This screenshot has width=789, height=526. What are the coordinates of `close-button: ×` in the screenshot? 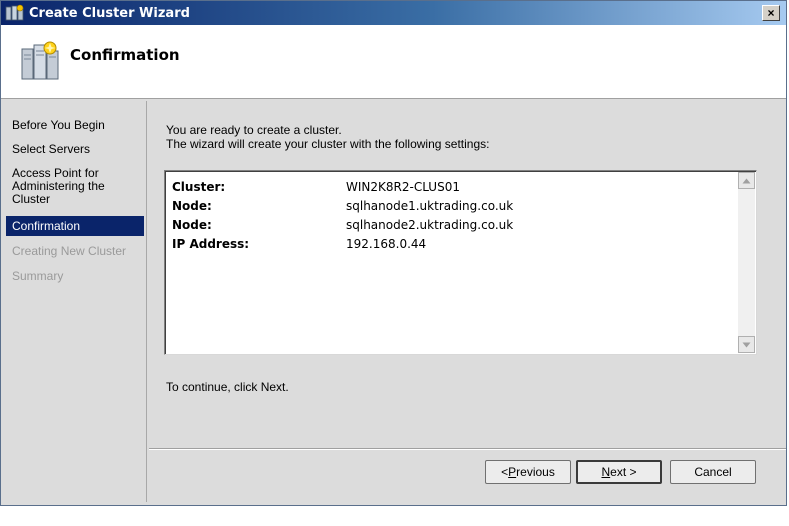 It's located at (771, 13).